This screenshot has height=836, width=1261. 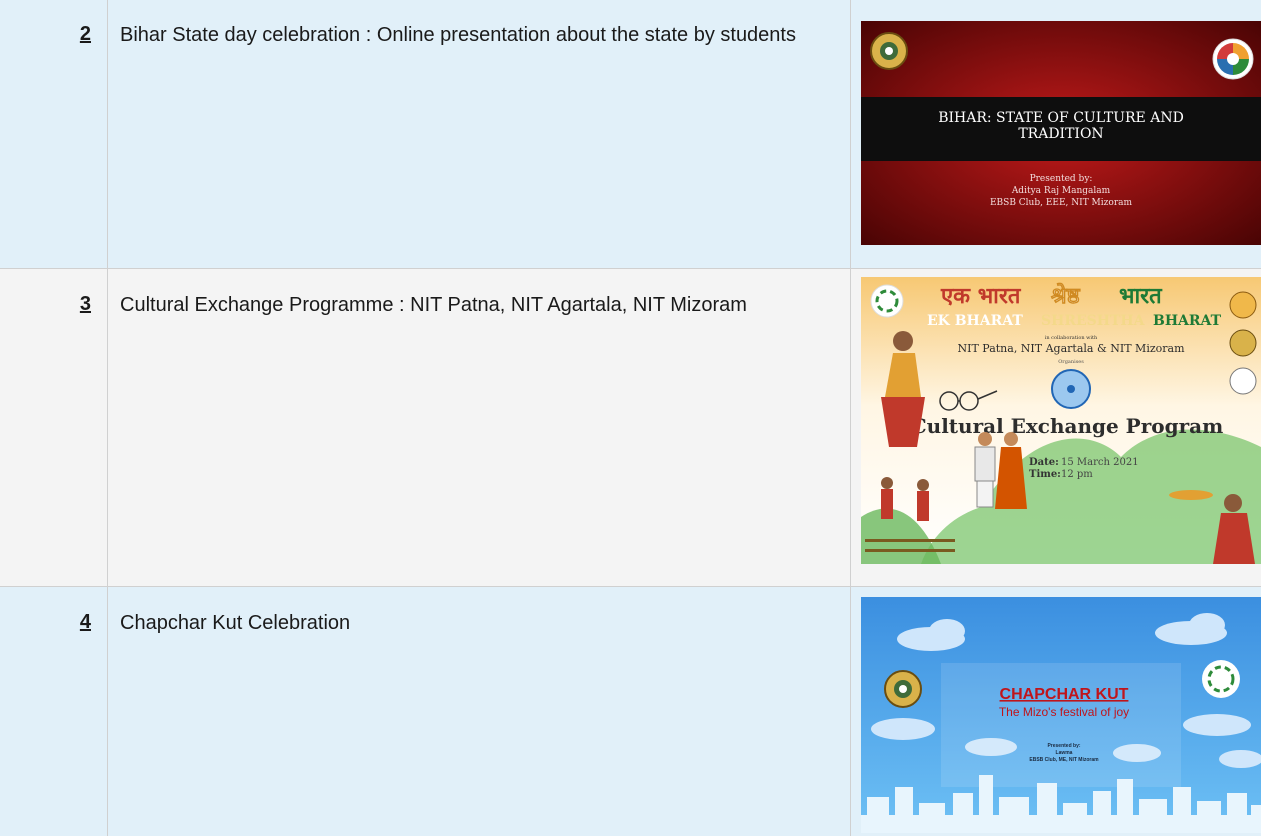 What do you see at coordinates (1064, 712) in the screenshot?
I see `thumb-subtitle: The Mizo's festival of joy` at bounding box center [1064, 712].